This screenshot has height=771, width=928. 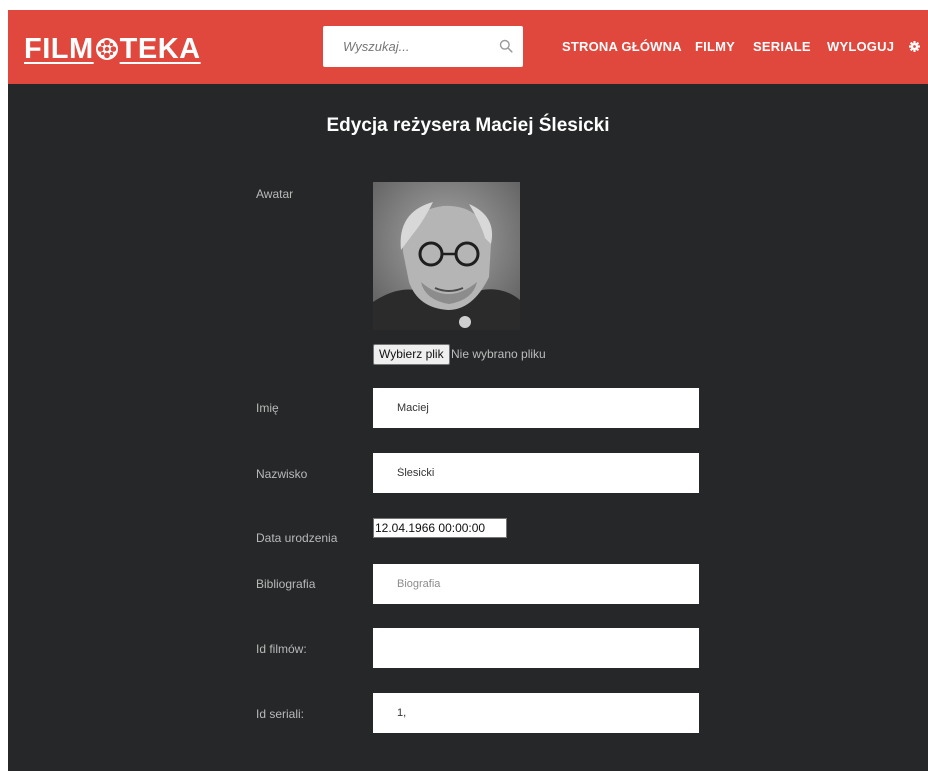 What do you see at coordinates (413, 46) in the screenshot?
I see `search-input` at bounding box center [413, 46].